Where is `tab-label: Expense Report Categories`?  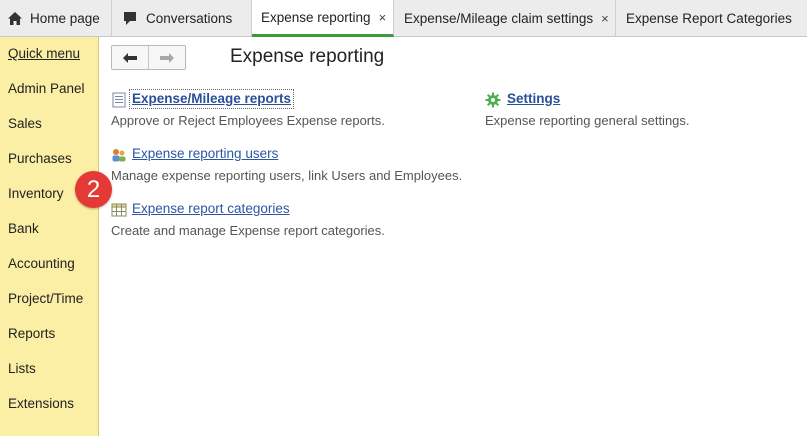 tab-label: Expense Report Categories is located at coordinates (709, 18).